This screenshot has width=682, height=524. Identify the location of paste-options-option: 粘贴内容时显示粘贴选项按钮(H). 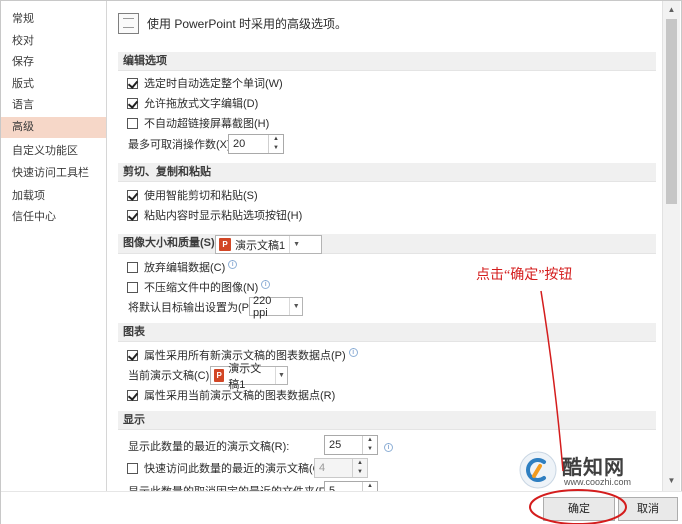
(214, 215).